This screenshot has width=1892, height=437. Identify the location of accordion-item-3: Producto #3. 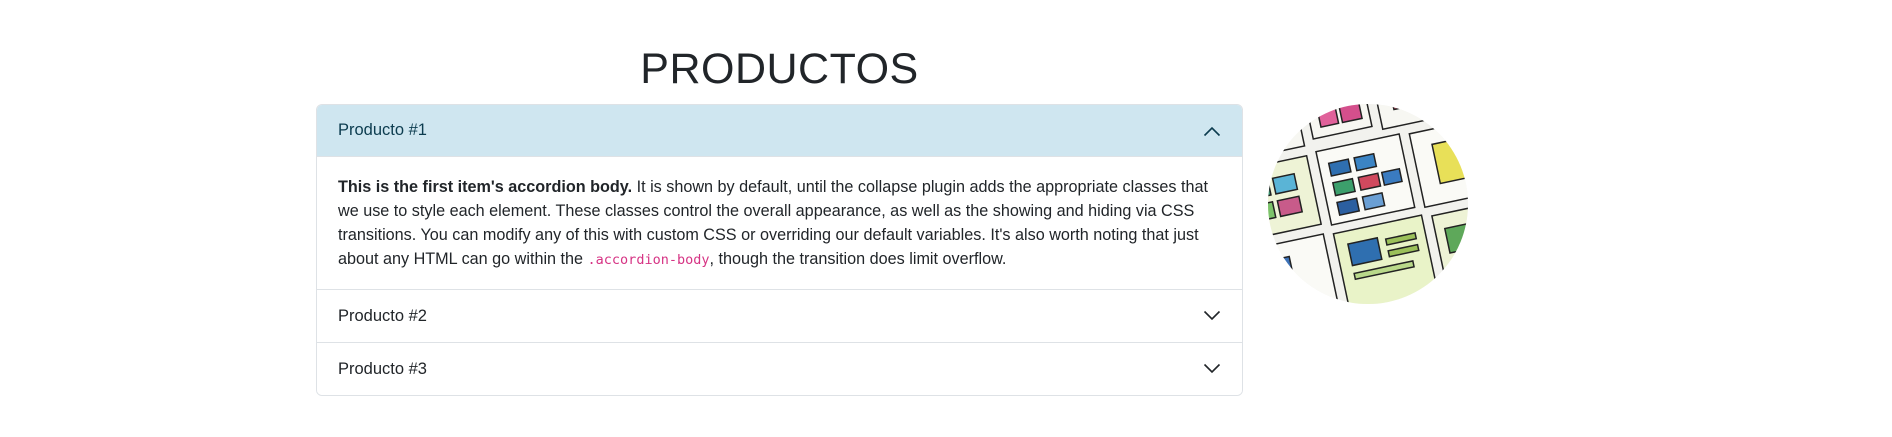
(779, 368).